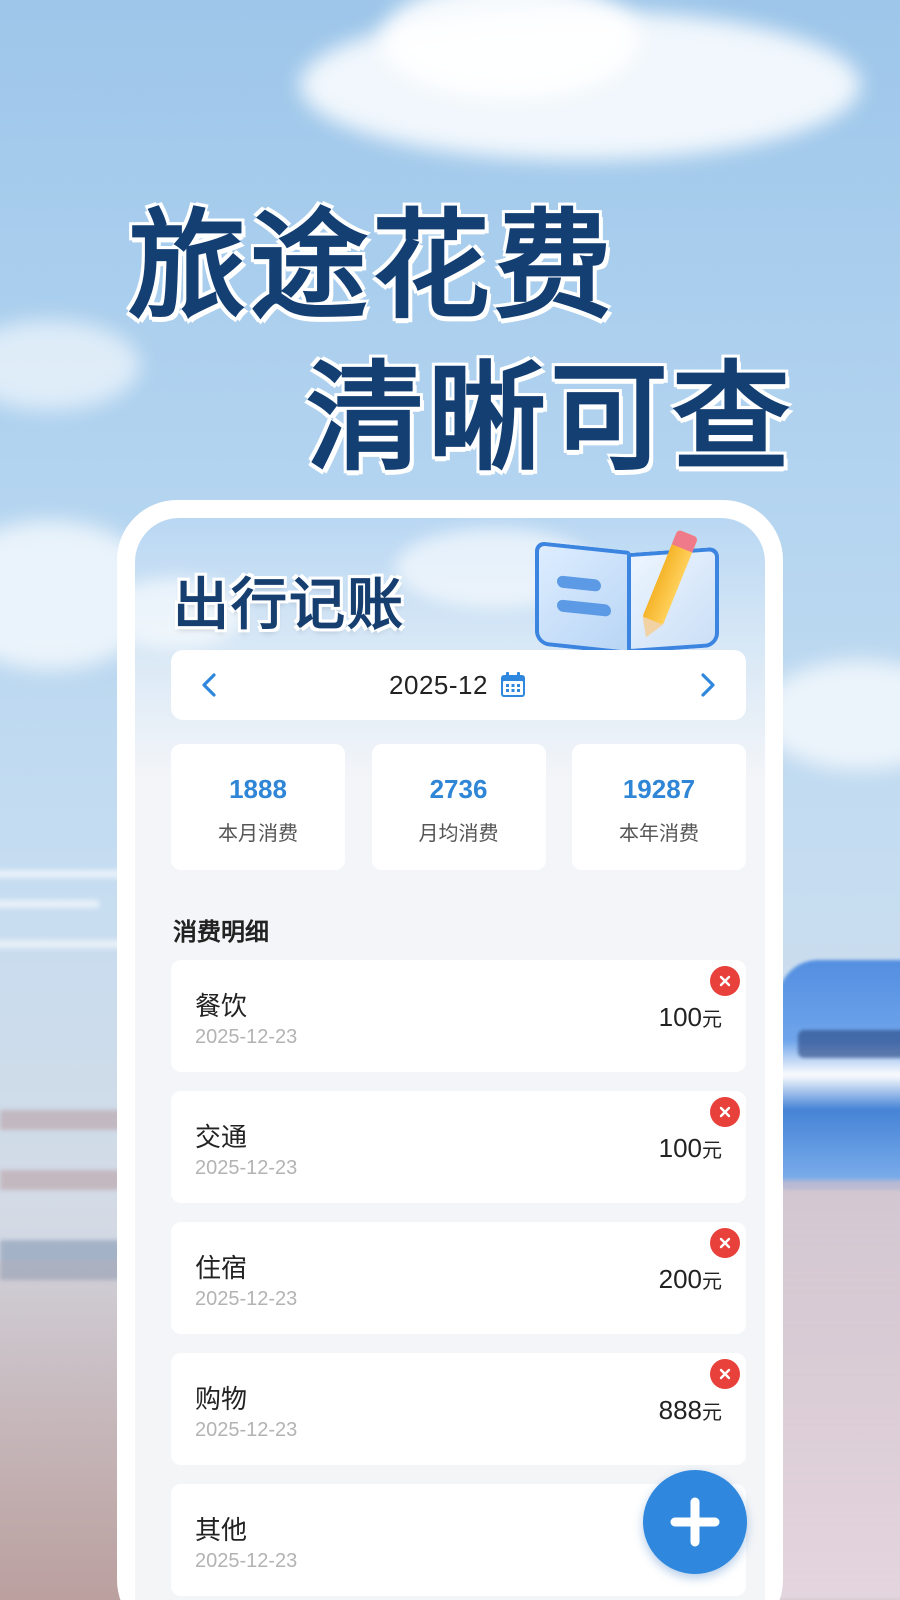  Describe the element at coordinates (659, 789) in the screenshot. I see `stat-value: 19287` at that location.